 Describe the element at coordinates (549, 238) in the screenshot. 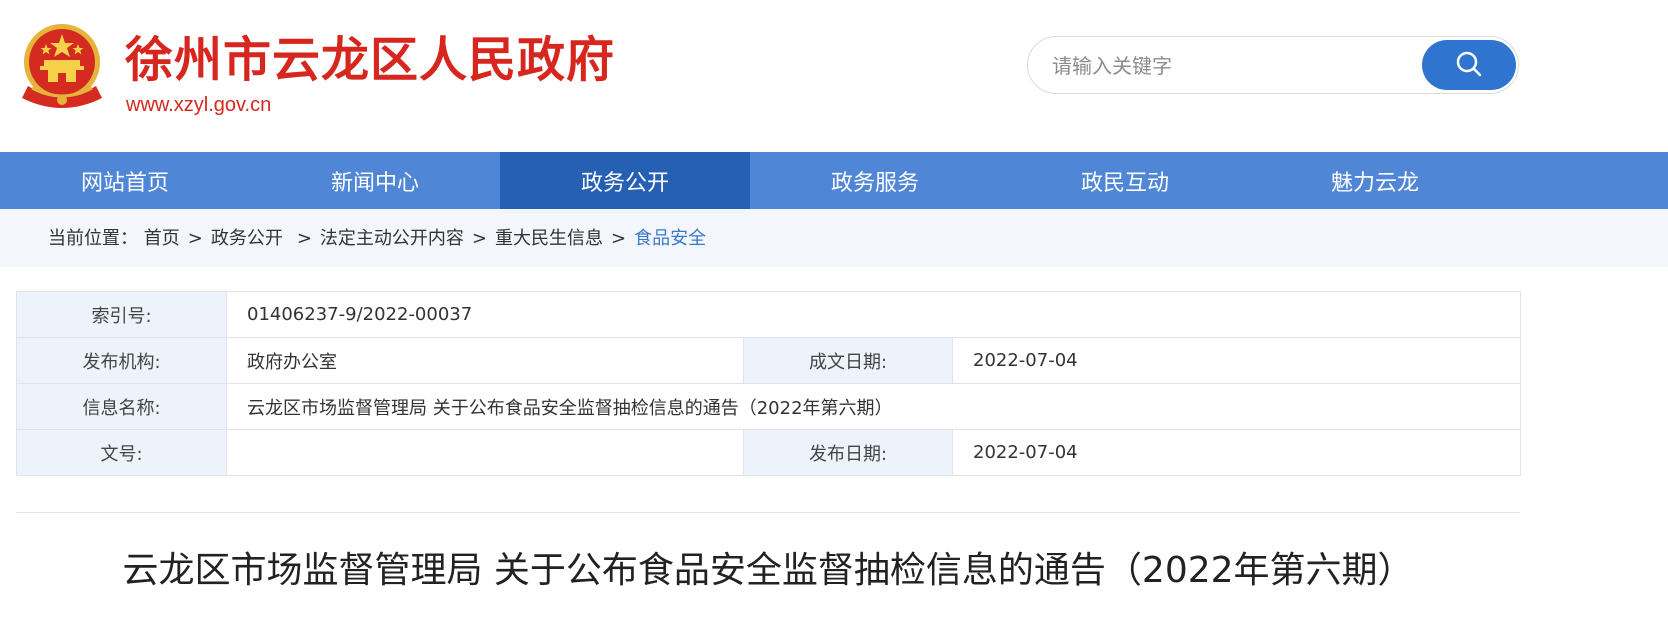

I see `breadcrumb-item-livelihood: 重大民生信息` at that location.